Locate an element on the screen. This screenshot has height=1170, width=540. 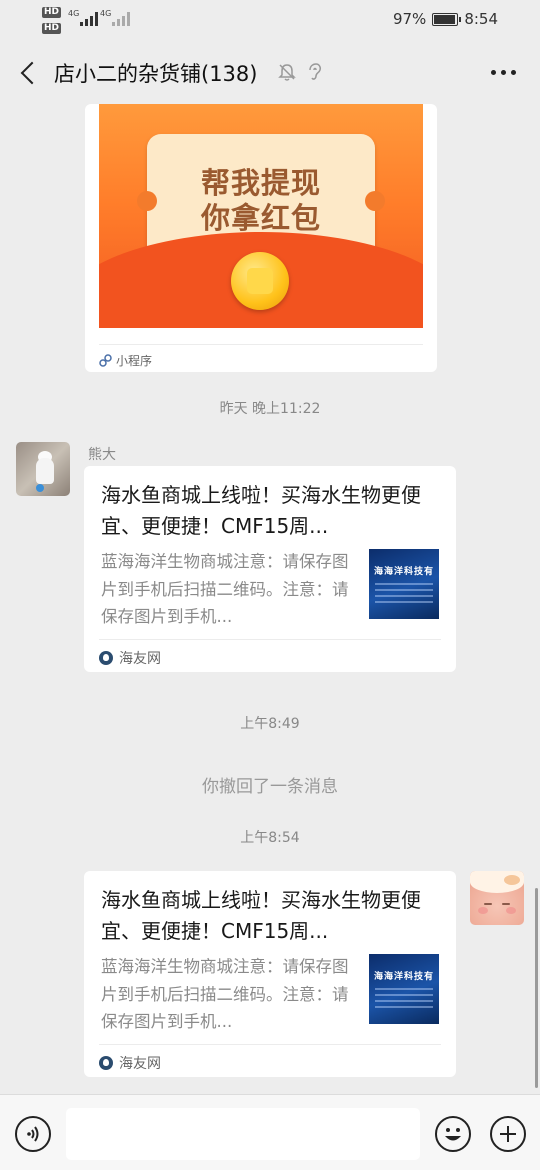
network-indicators: HD HD 4G 4G is located at coordinates (87, 21).